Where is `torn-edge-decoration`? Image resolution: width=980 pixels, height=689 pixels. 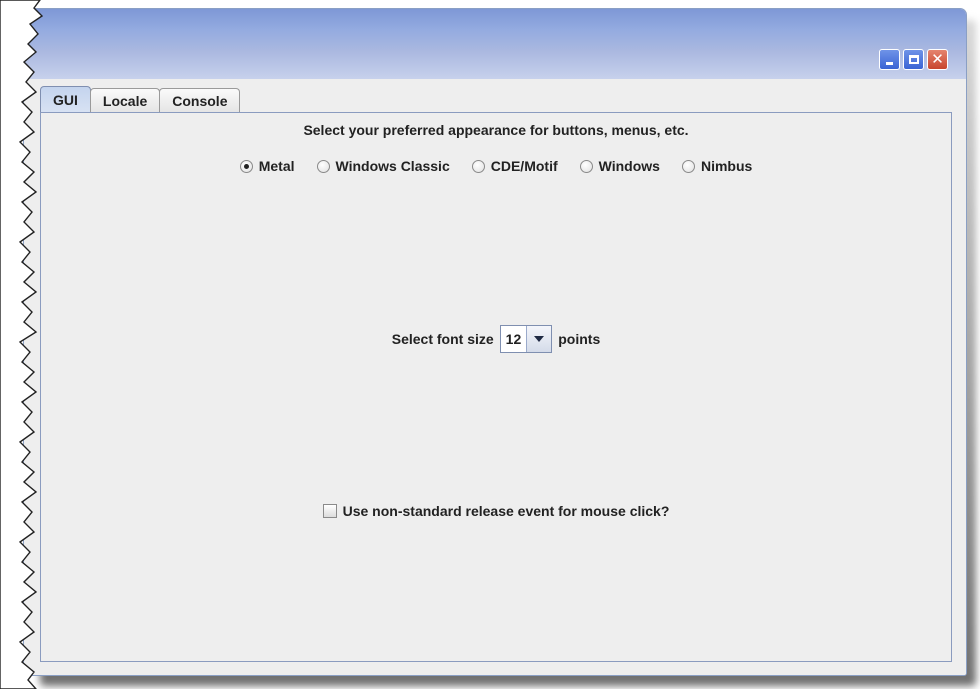
torn-edge-decoration is located at coordinates (22, 344).